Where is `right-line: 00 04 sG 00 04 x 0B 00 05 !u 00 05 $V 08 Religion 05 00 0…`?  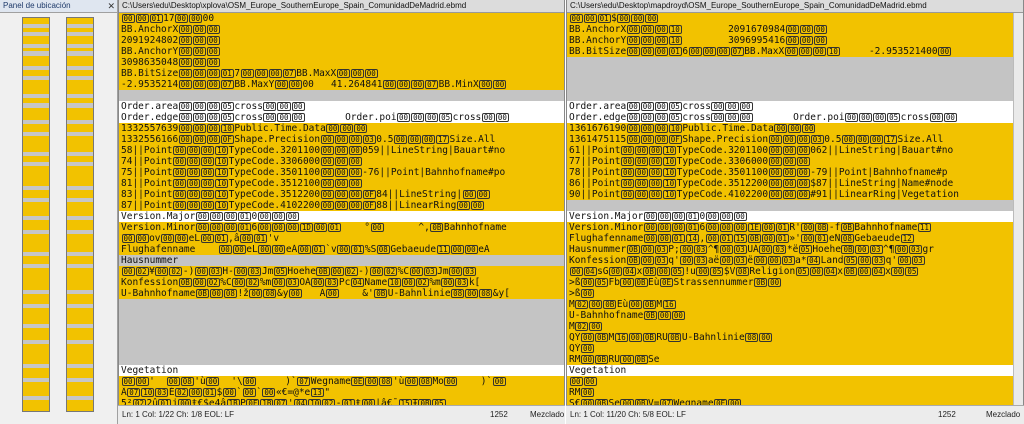
right-line: 00 04 sG 00 04 x 0B 00 05 !u 00 05 $V 08 Religion 05 00 0… is located at coordinates (795, 271).